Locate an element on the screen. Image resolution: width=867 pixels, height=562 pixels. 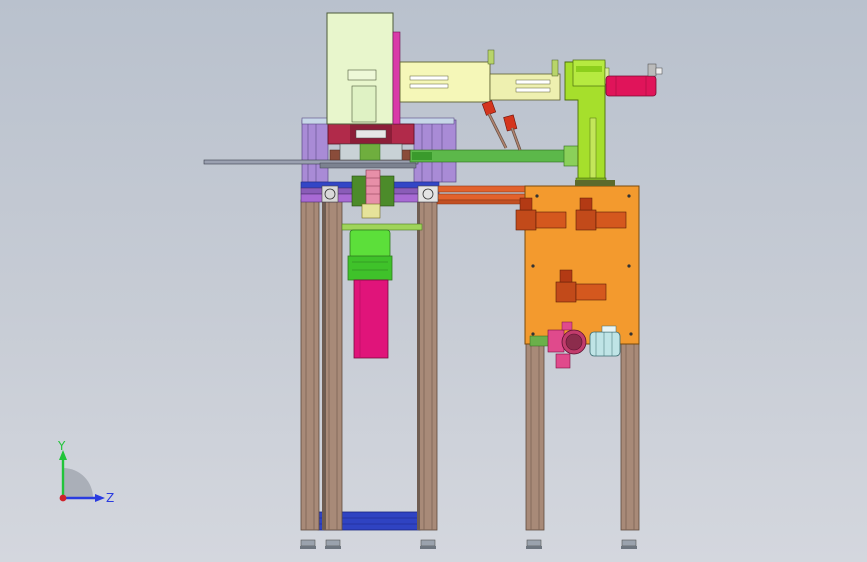
y-axis-label: Y is located at coordinates (61, 446).